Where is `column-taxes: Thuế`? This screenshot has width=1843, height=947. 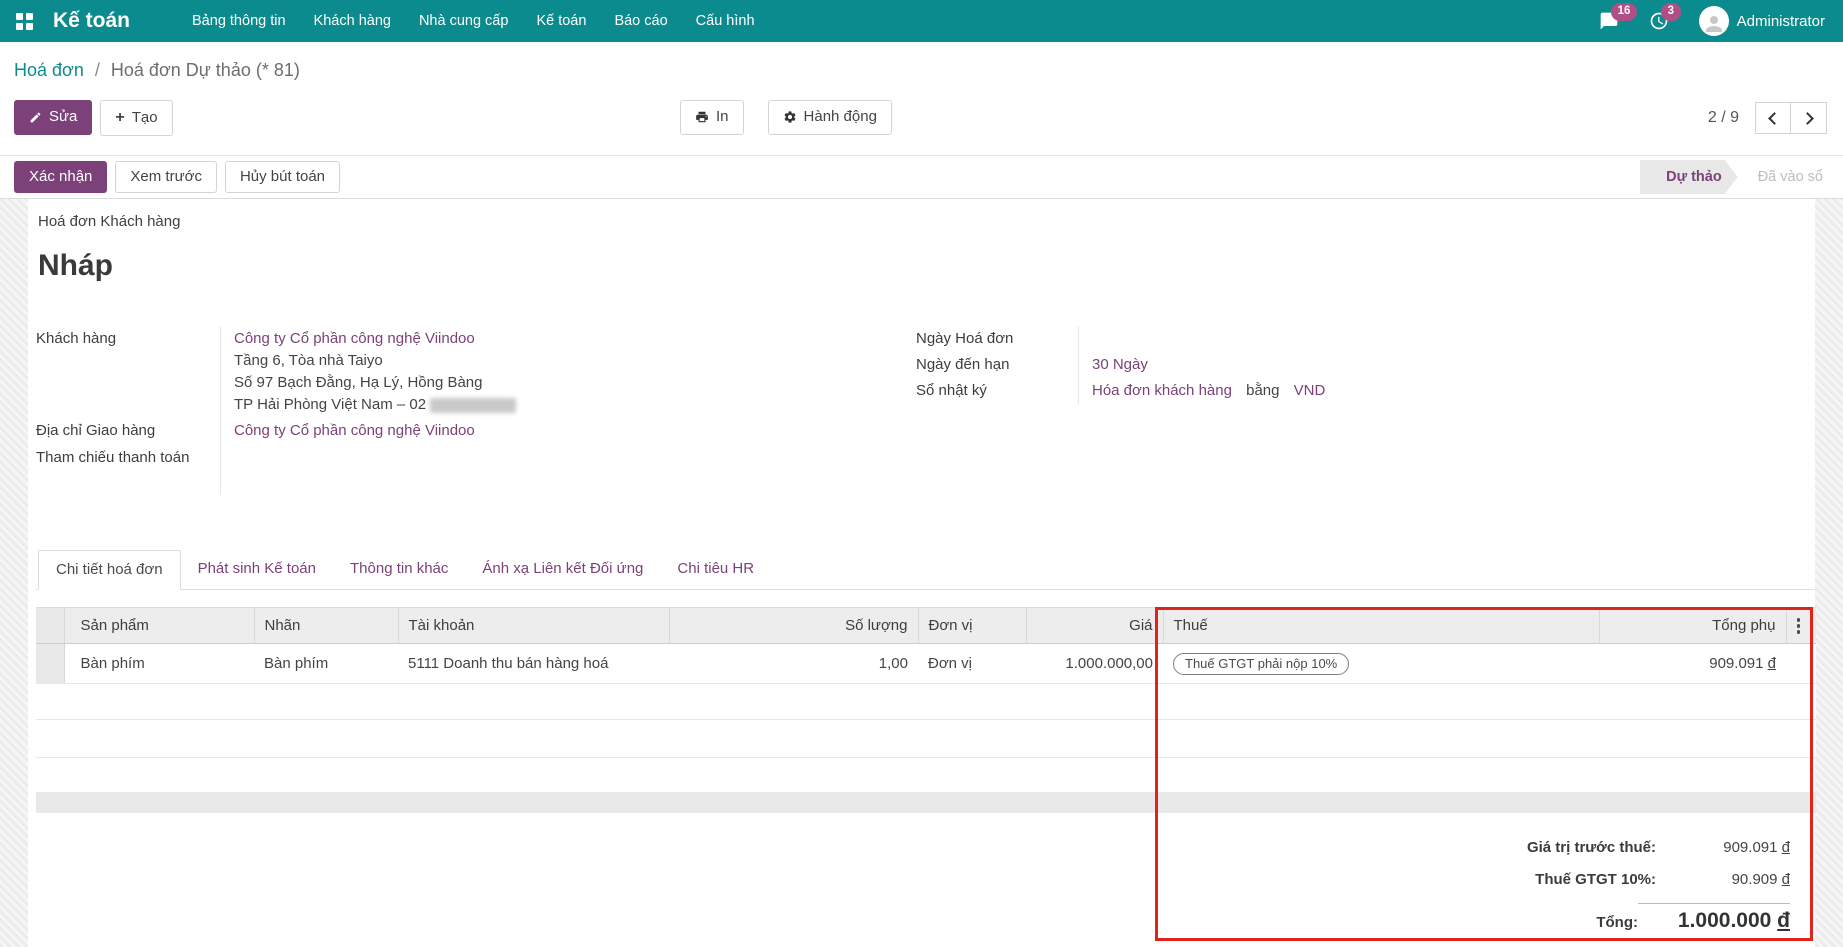
column-taxes: Thuế is located at coordinates (1381, 625).